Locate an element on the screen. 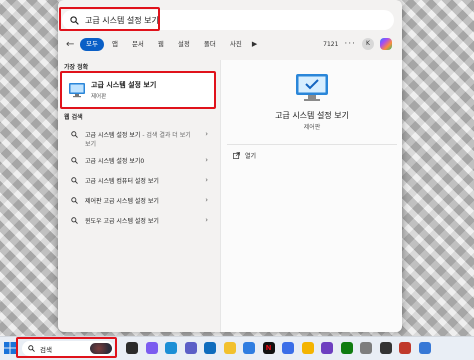 This screenshot has width=474, height=360. open-icon is located at coordinates (236, 155).